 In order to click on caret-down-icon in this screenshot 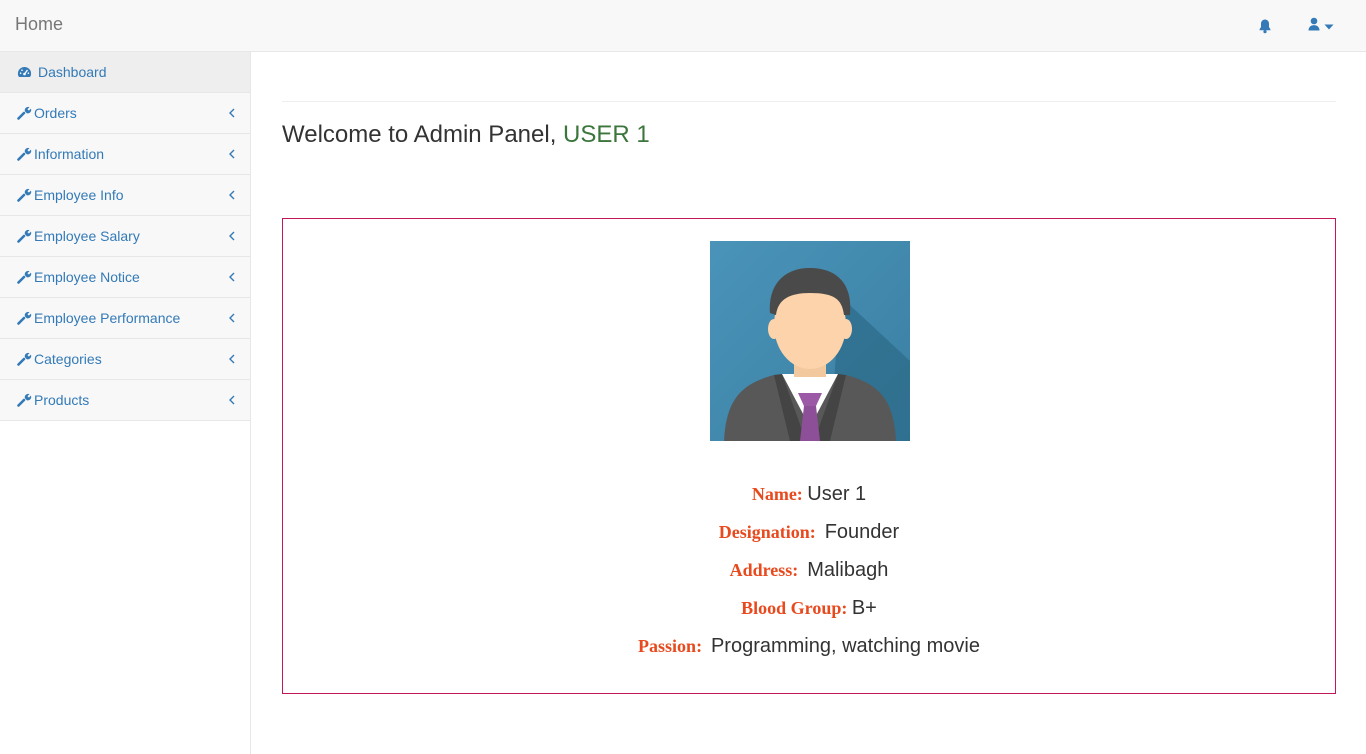, I will do `click(1329, 26)`.